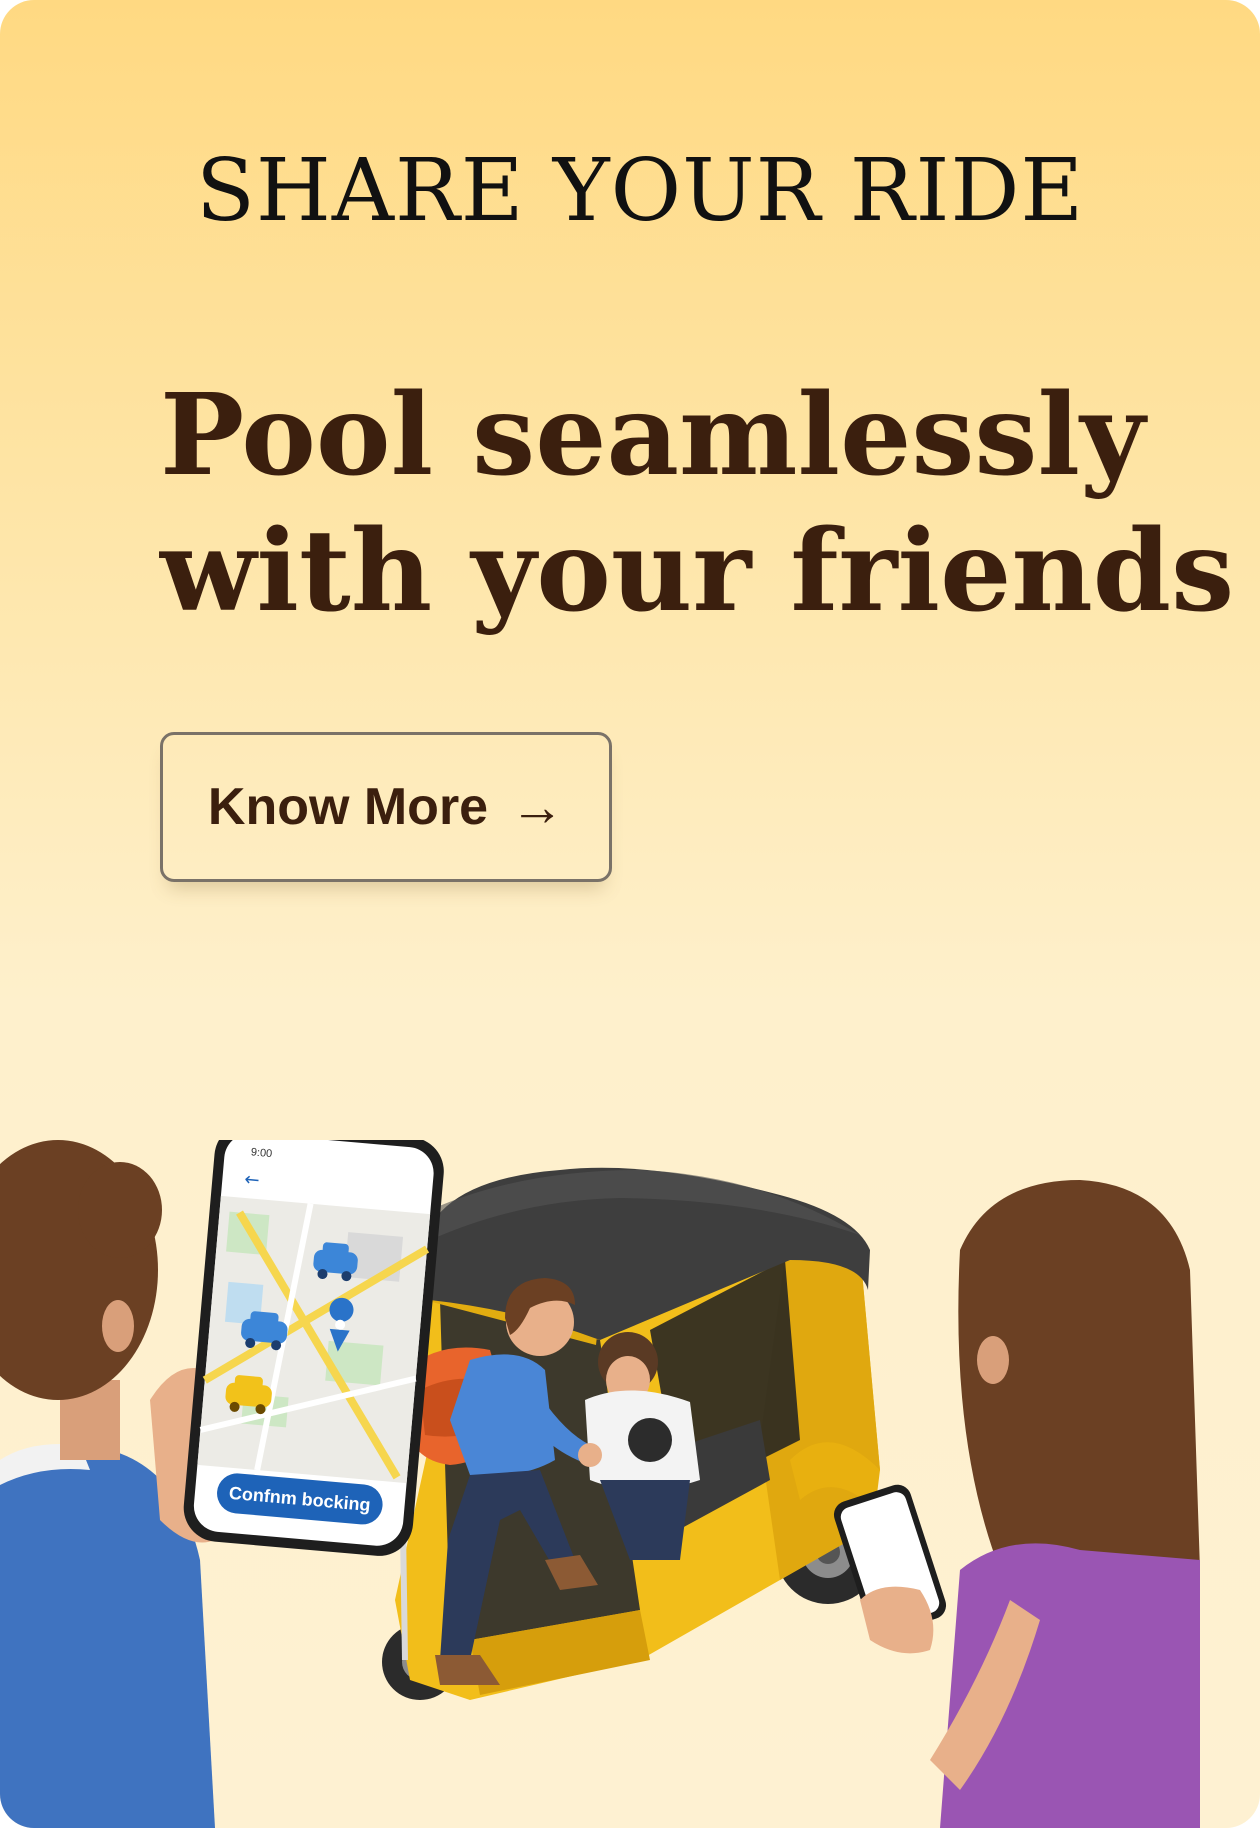  What do you see at coordinates (313, 1348) in the screenshot?
I see `phone-with-map: 9:00 ← Confnm bocking` at bounding box center [313, 1348].